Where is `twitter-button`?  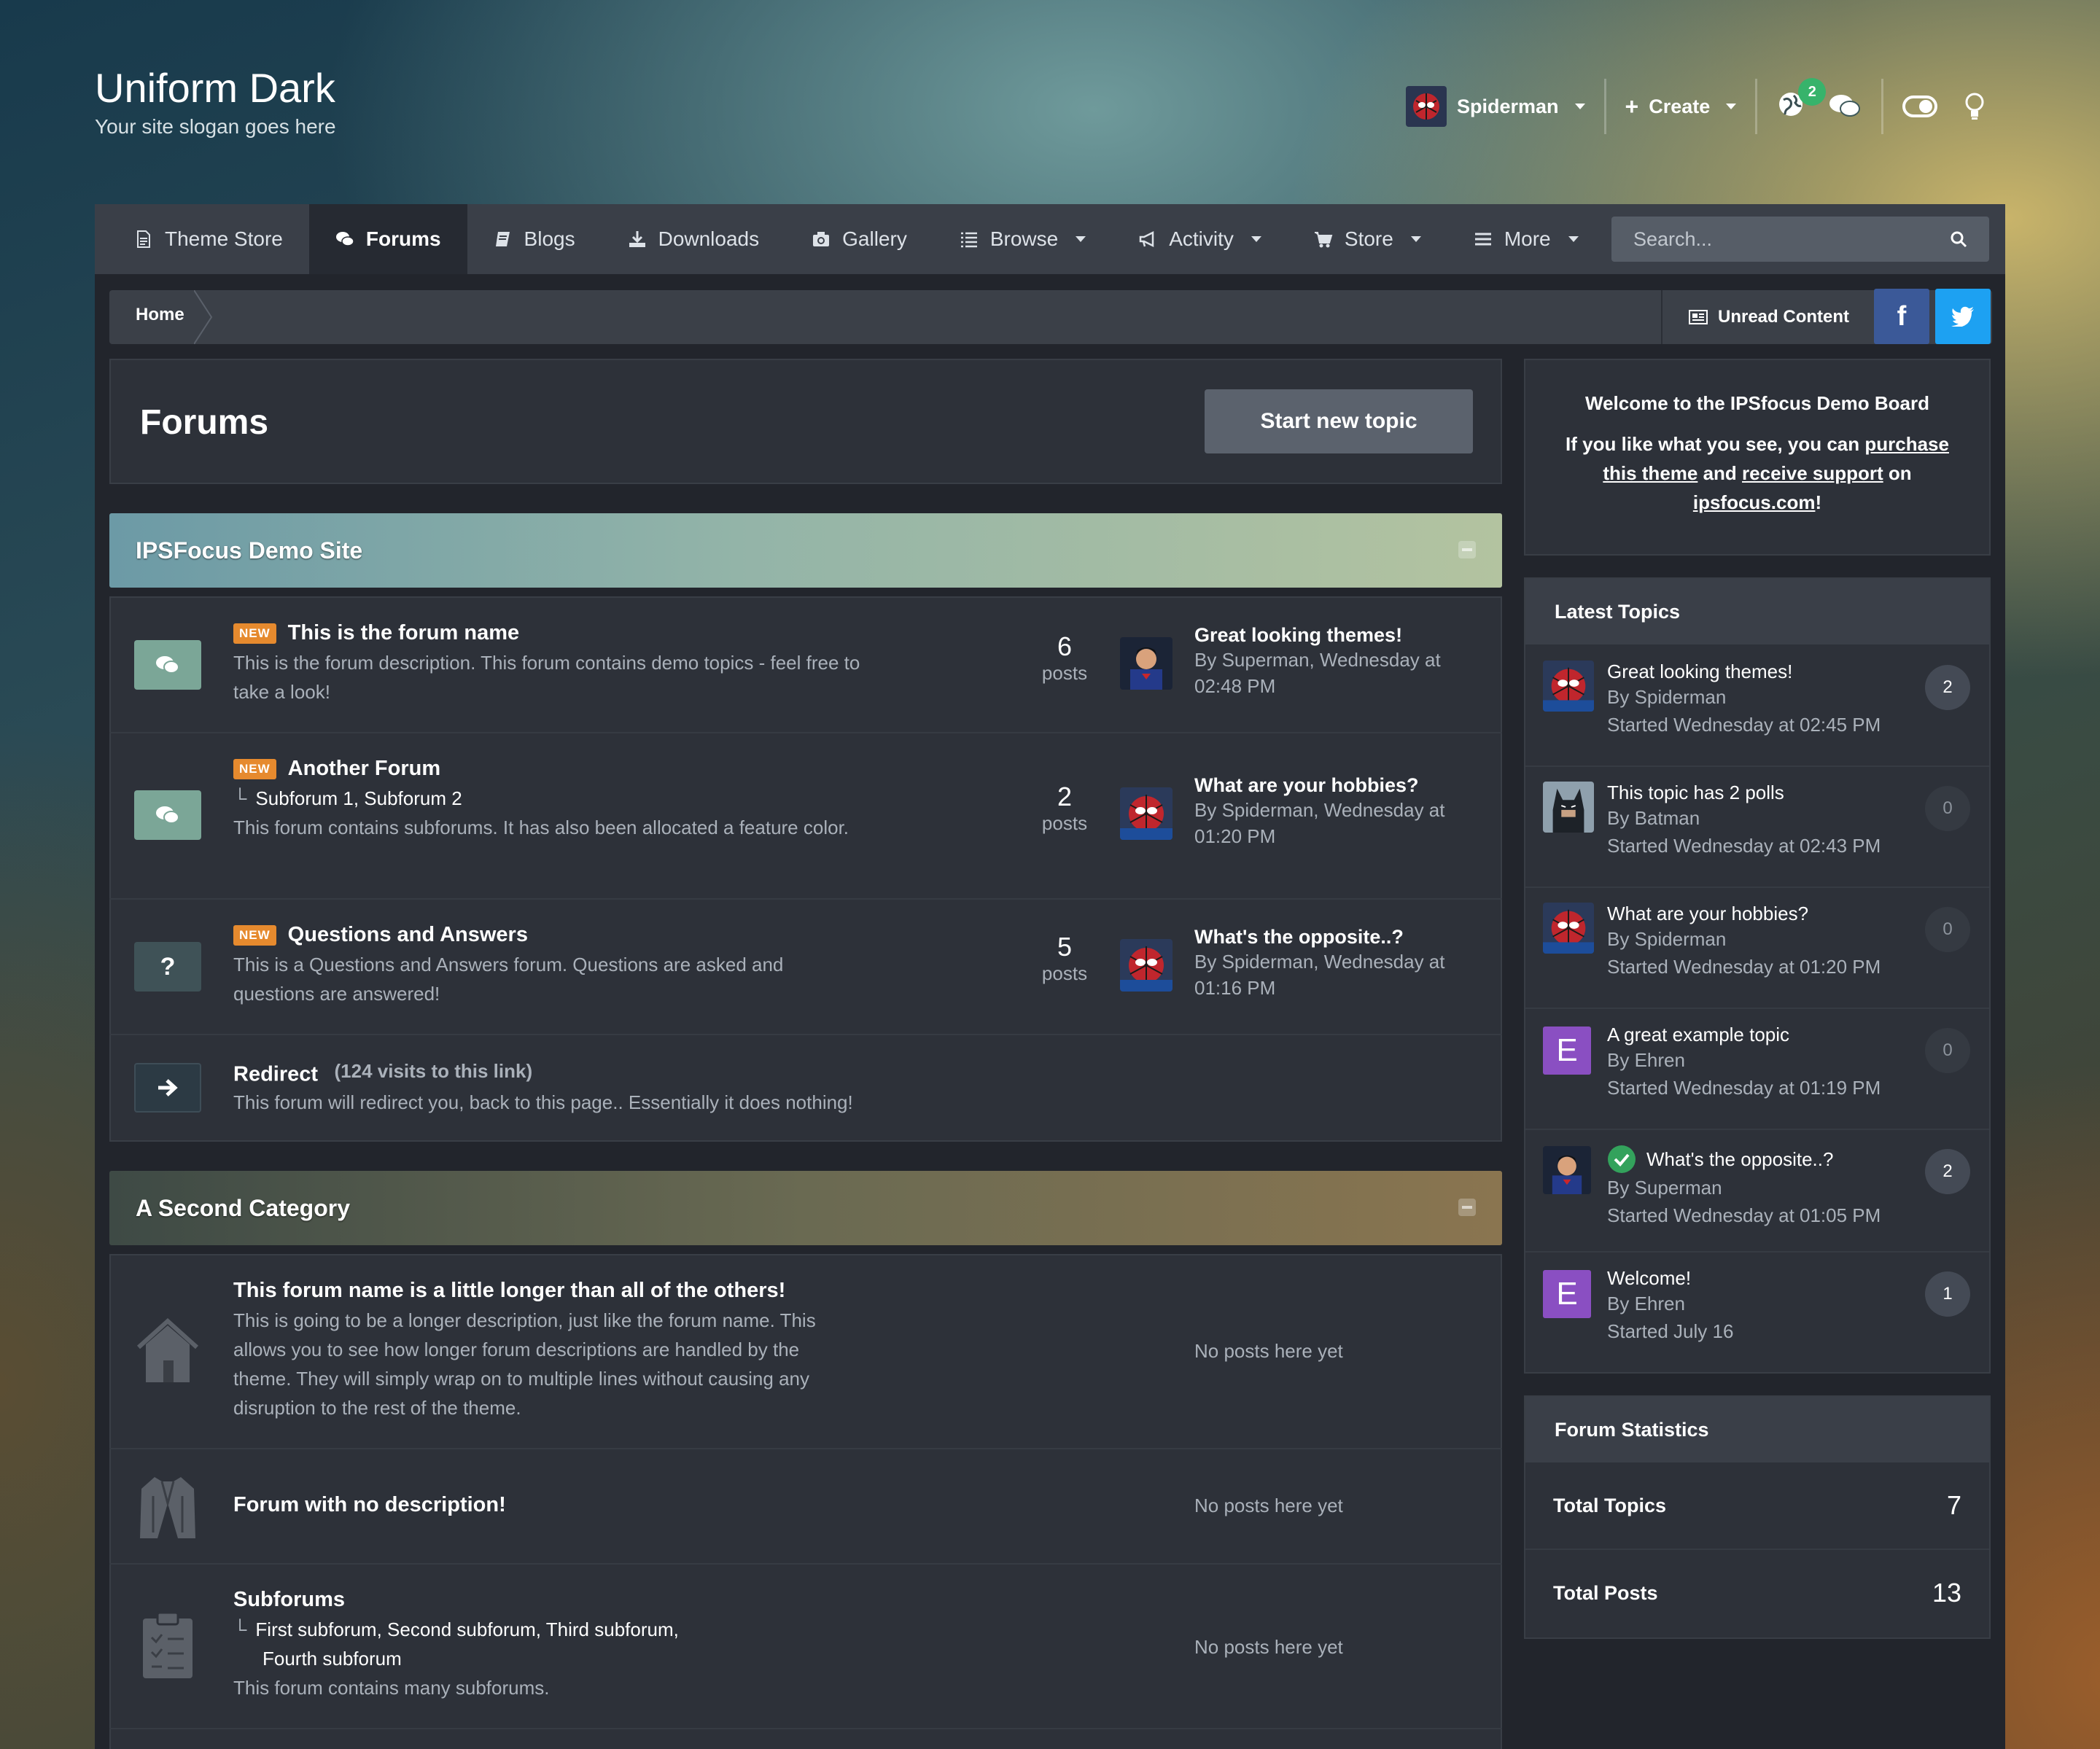 twitter-button is located at coordinates (1963, 316).